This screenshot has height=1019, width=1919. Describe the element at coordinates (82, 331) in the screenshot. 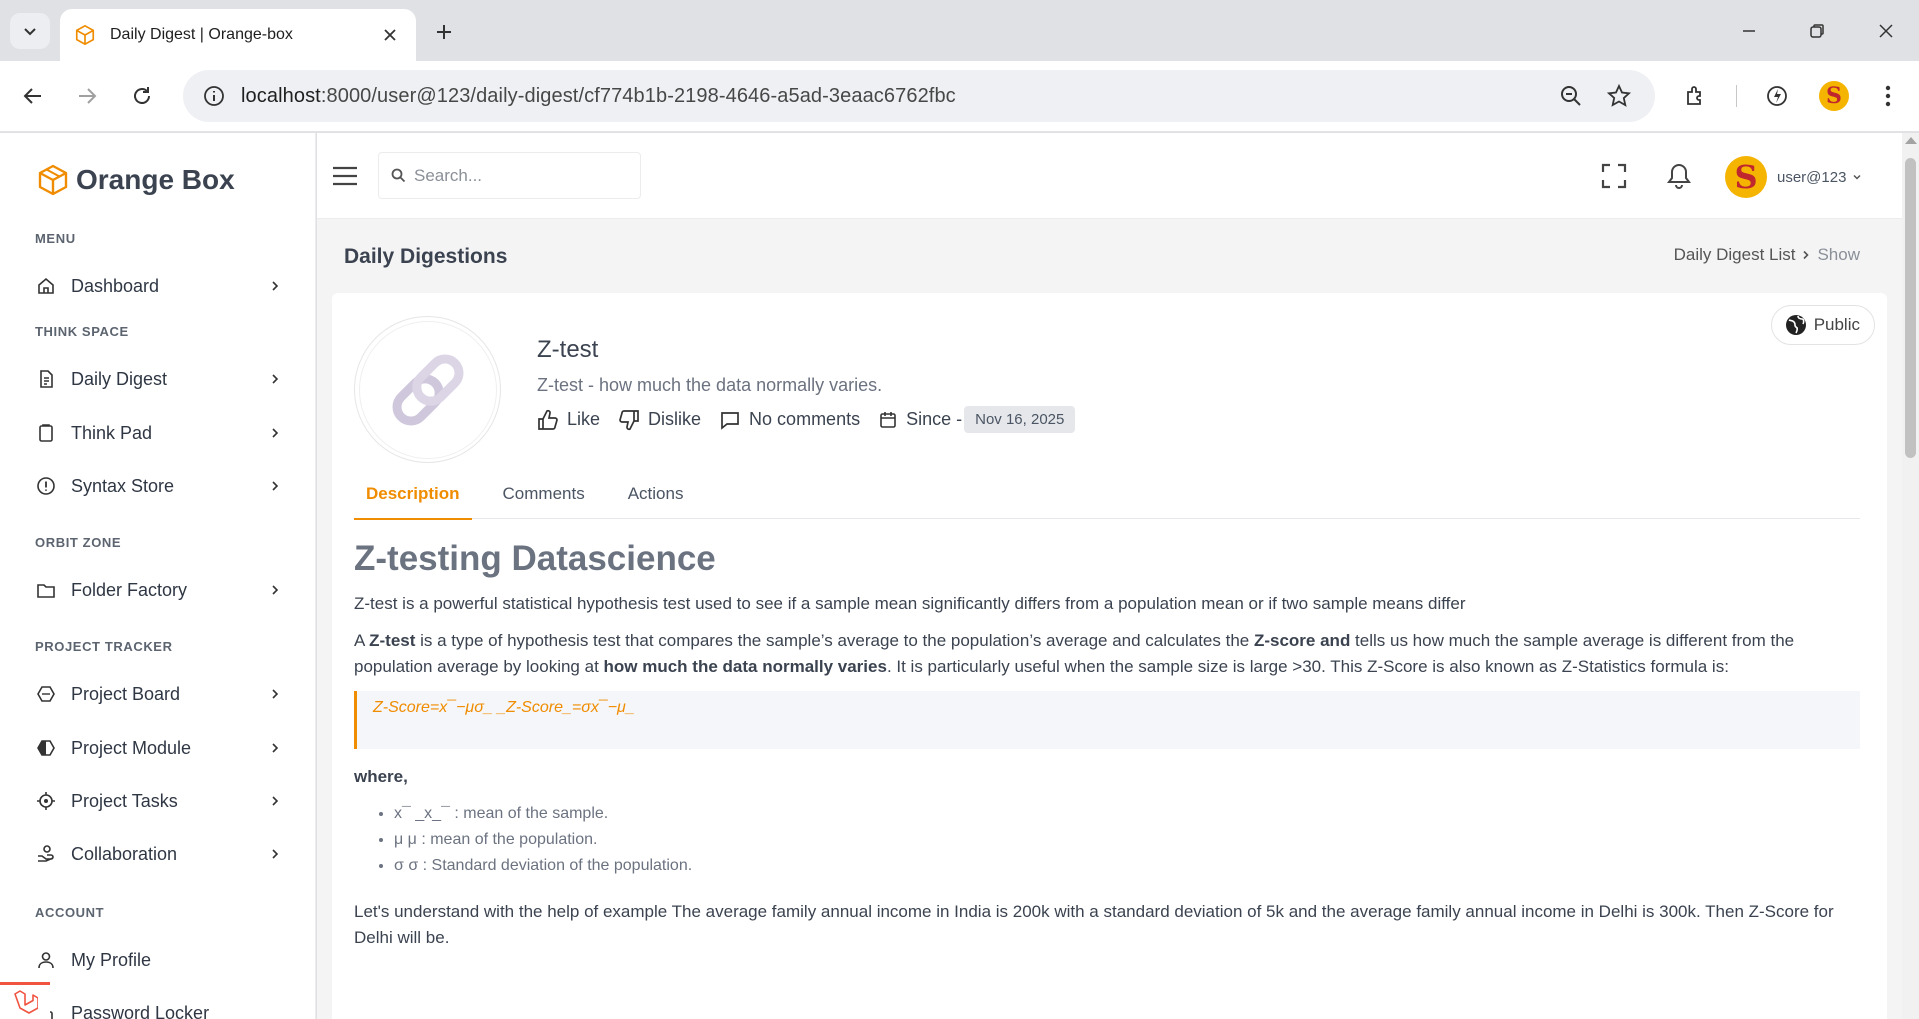

I see `section-heading-think-space: THINK SPACE` at that location.